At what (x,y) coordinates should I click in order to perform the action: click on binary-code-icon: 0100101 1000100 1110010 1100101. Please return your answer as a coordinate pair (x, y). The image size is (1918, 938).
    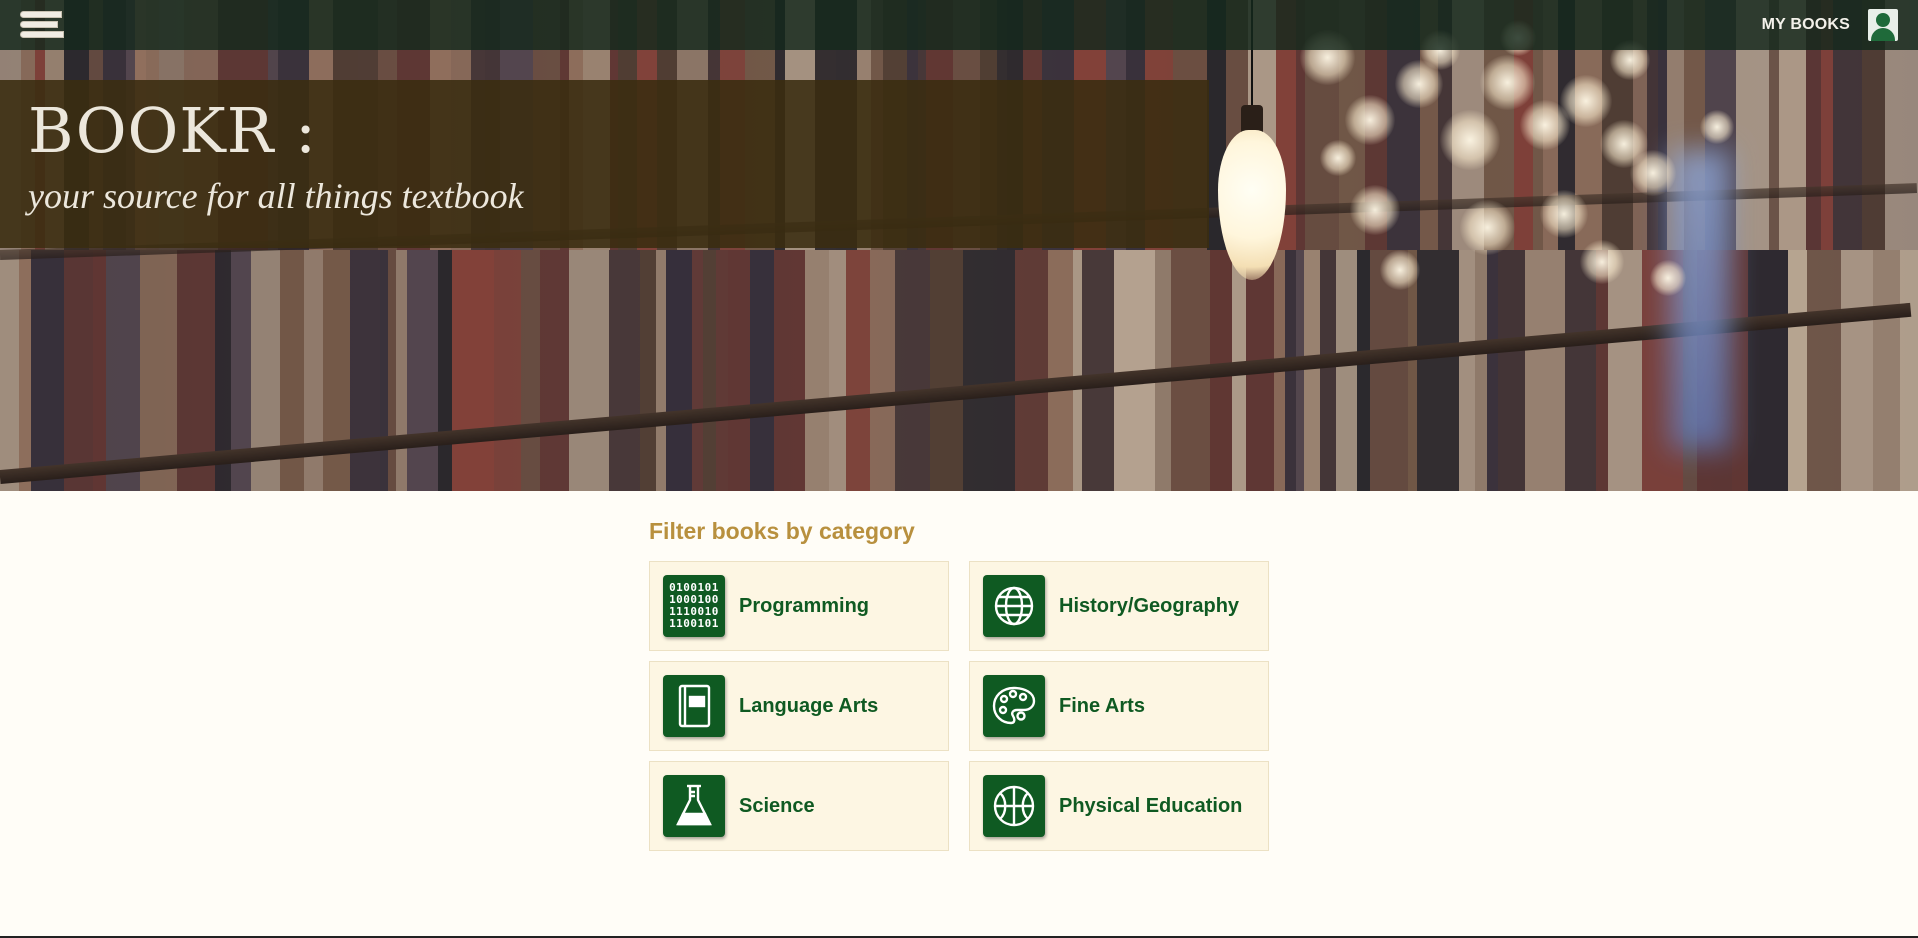
    Looking at the image, I should click on (694, 606).